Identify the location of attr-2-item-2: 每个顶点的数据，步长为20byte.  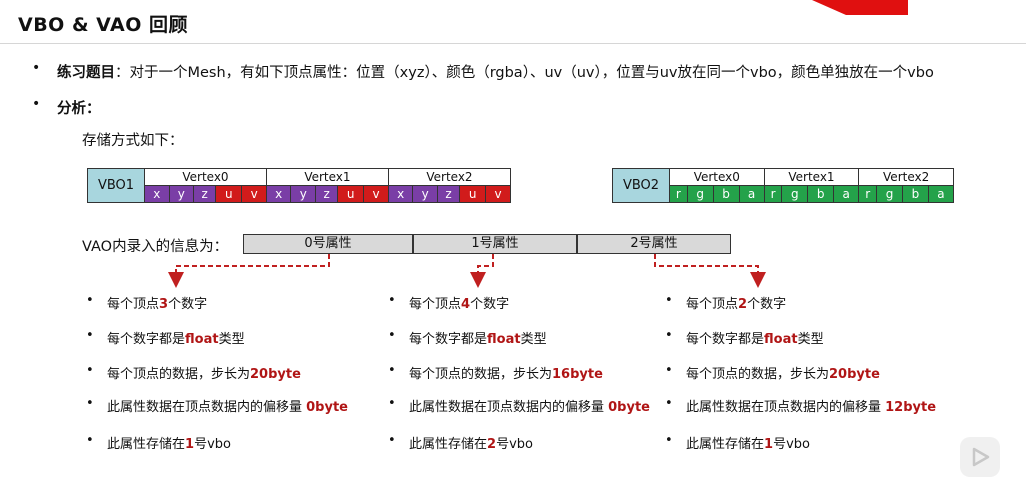
(783, 372).